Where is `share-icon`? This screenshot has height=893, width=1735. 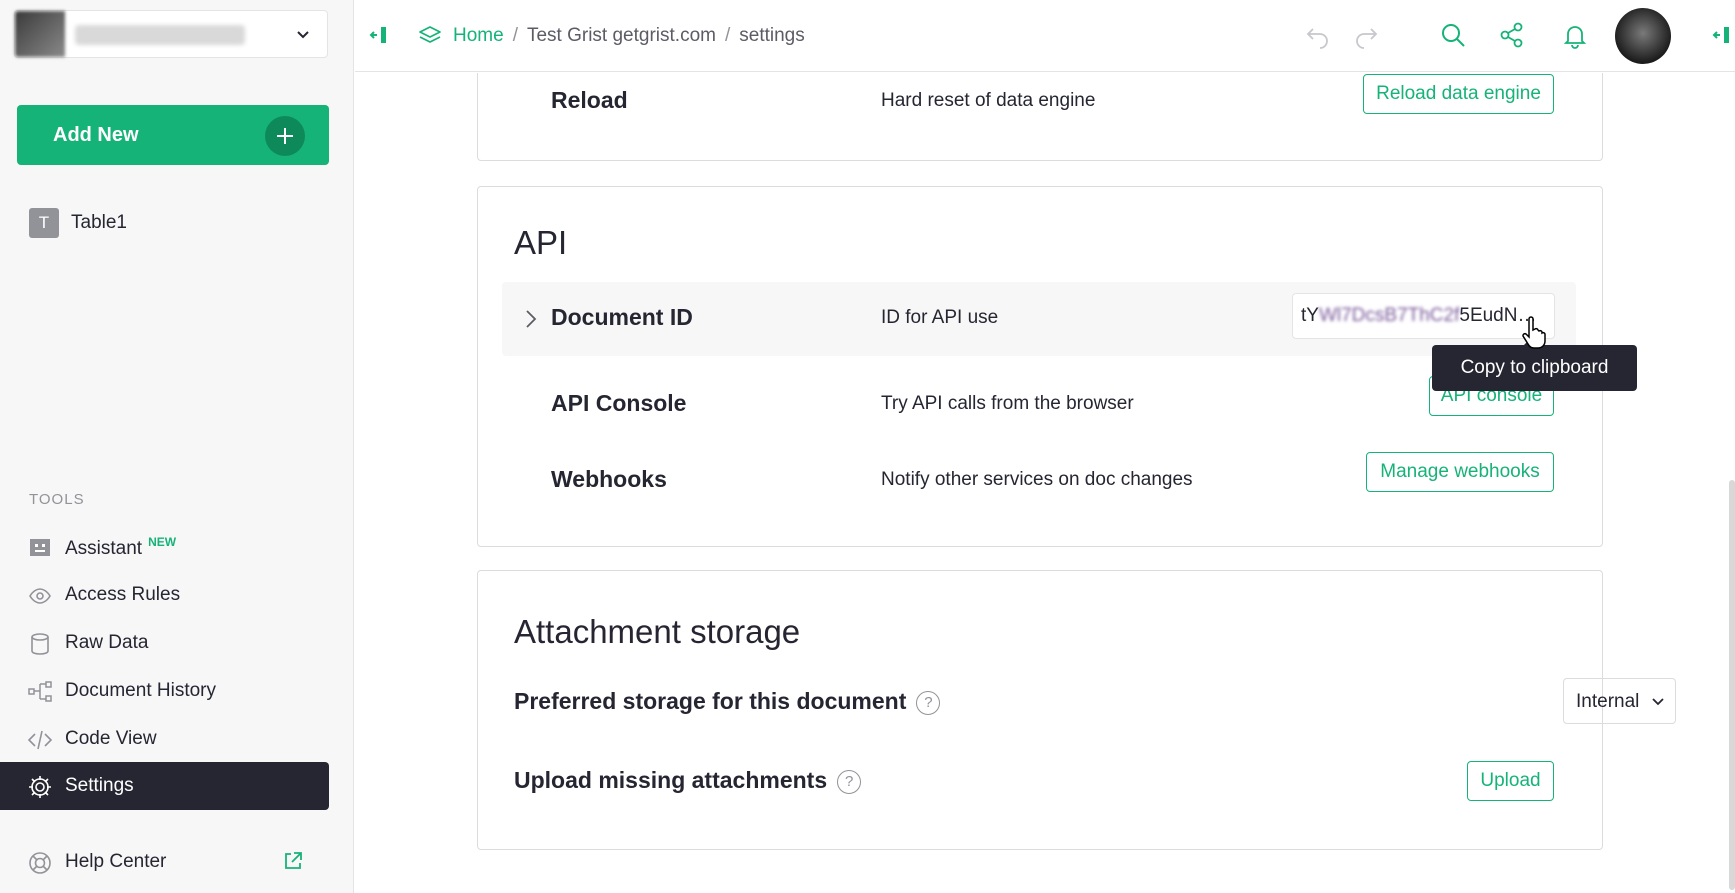 share-icon is located at coordinates (1512, 35).